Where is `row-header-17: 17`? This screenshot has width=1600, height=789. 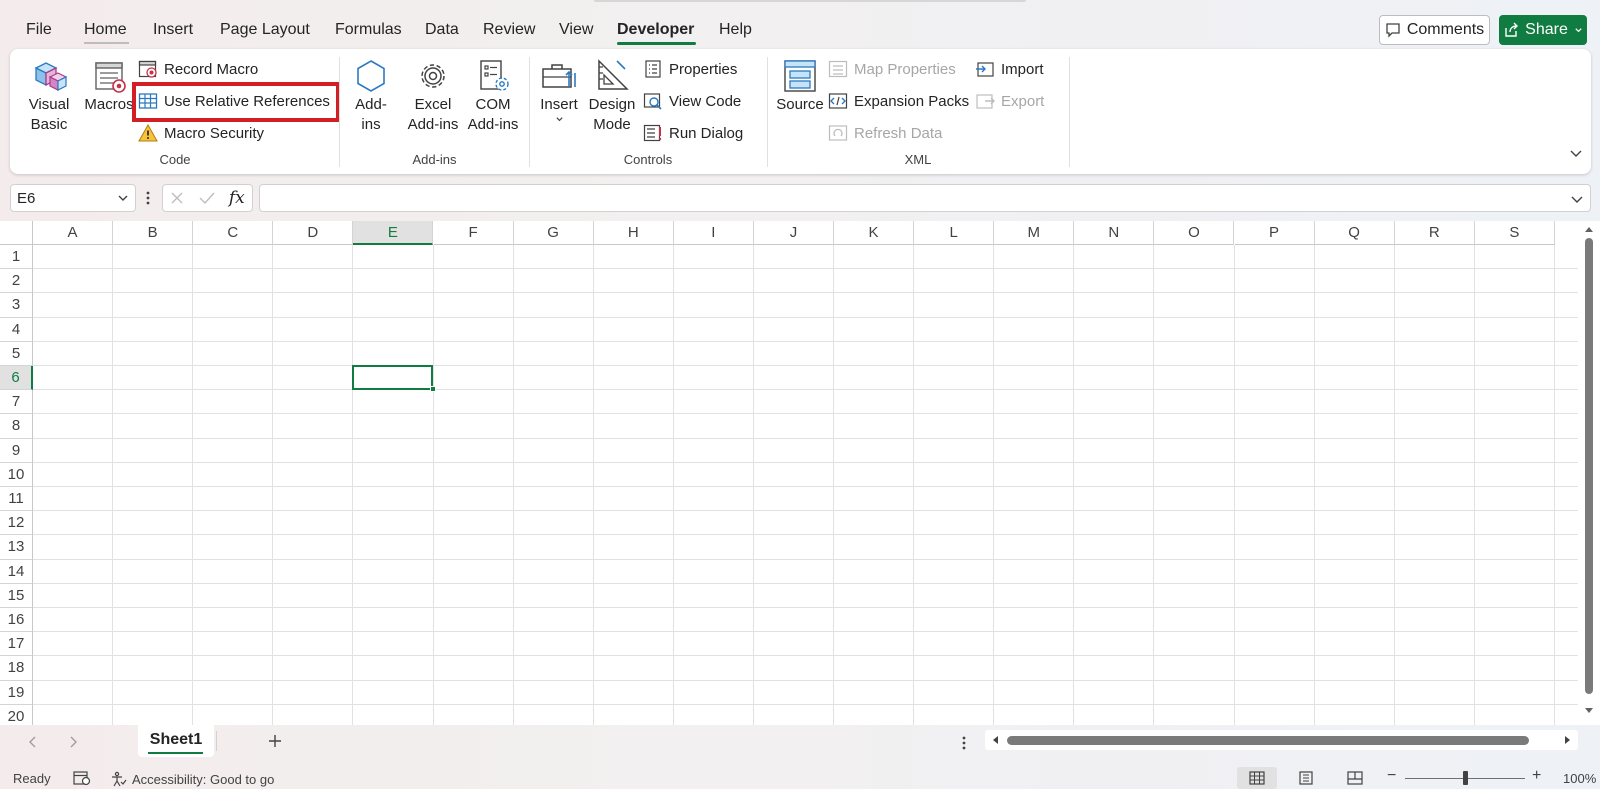
row-header-17: 17 is located at coordinates (16, 644).